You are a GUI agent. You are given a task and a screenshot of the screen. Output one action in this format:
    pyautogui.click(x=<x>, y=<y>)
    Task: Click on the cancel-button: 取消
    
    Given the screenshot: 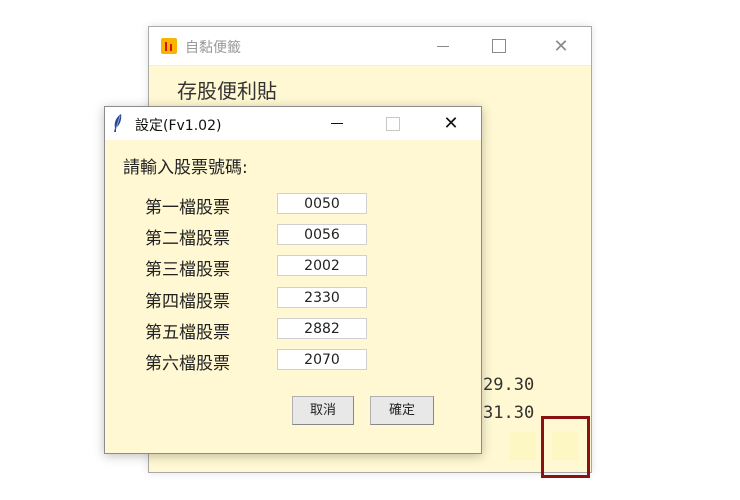 What is the action you would take?
    pyautogui.click(x=323, y=410)
    